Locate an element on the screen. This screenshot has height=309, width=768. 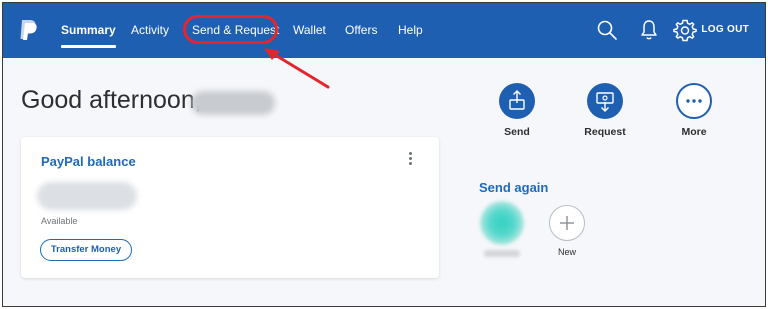
send-action: Send is located at coordinates (517, 110).